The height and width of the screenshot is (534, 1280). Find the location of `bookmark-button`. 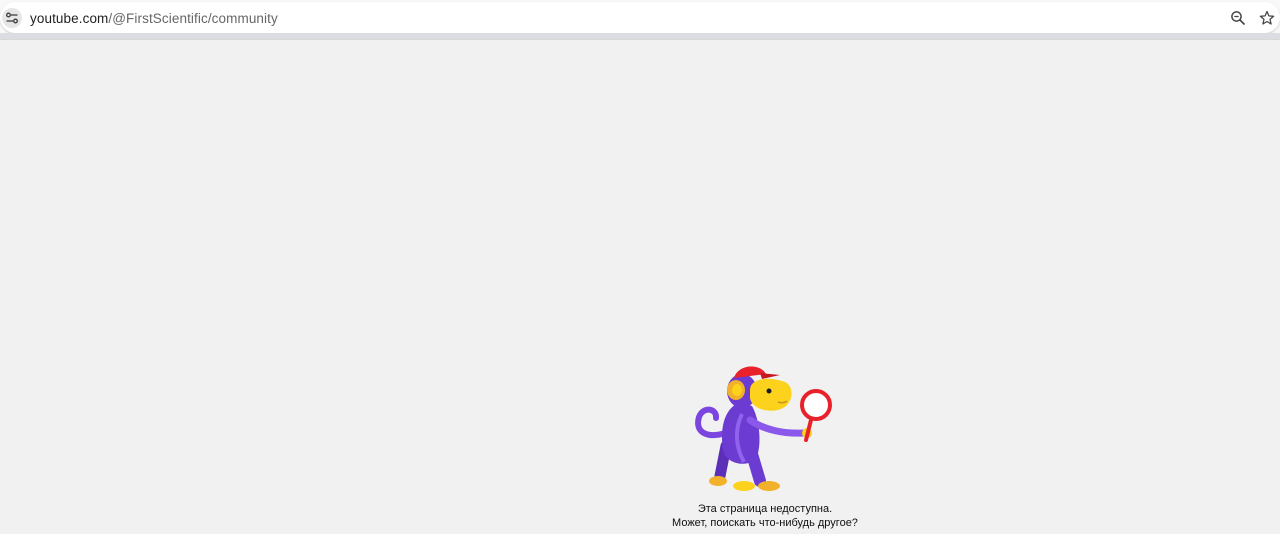

bookmark-button is located at coordinates (1267, 18).